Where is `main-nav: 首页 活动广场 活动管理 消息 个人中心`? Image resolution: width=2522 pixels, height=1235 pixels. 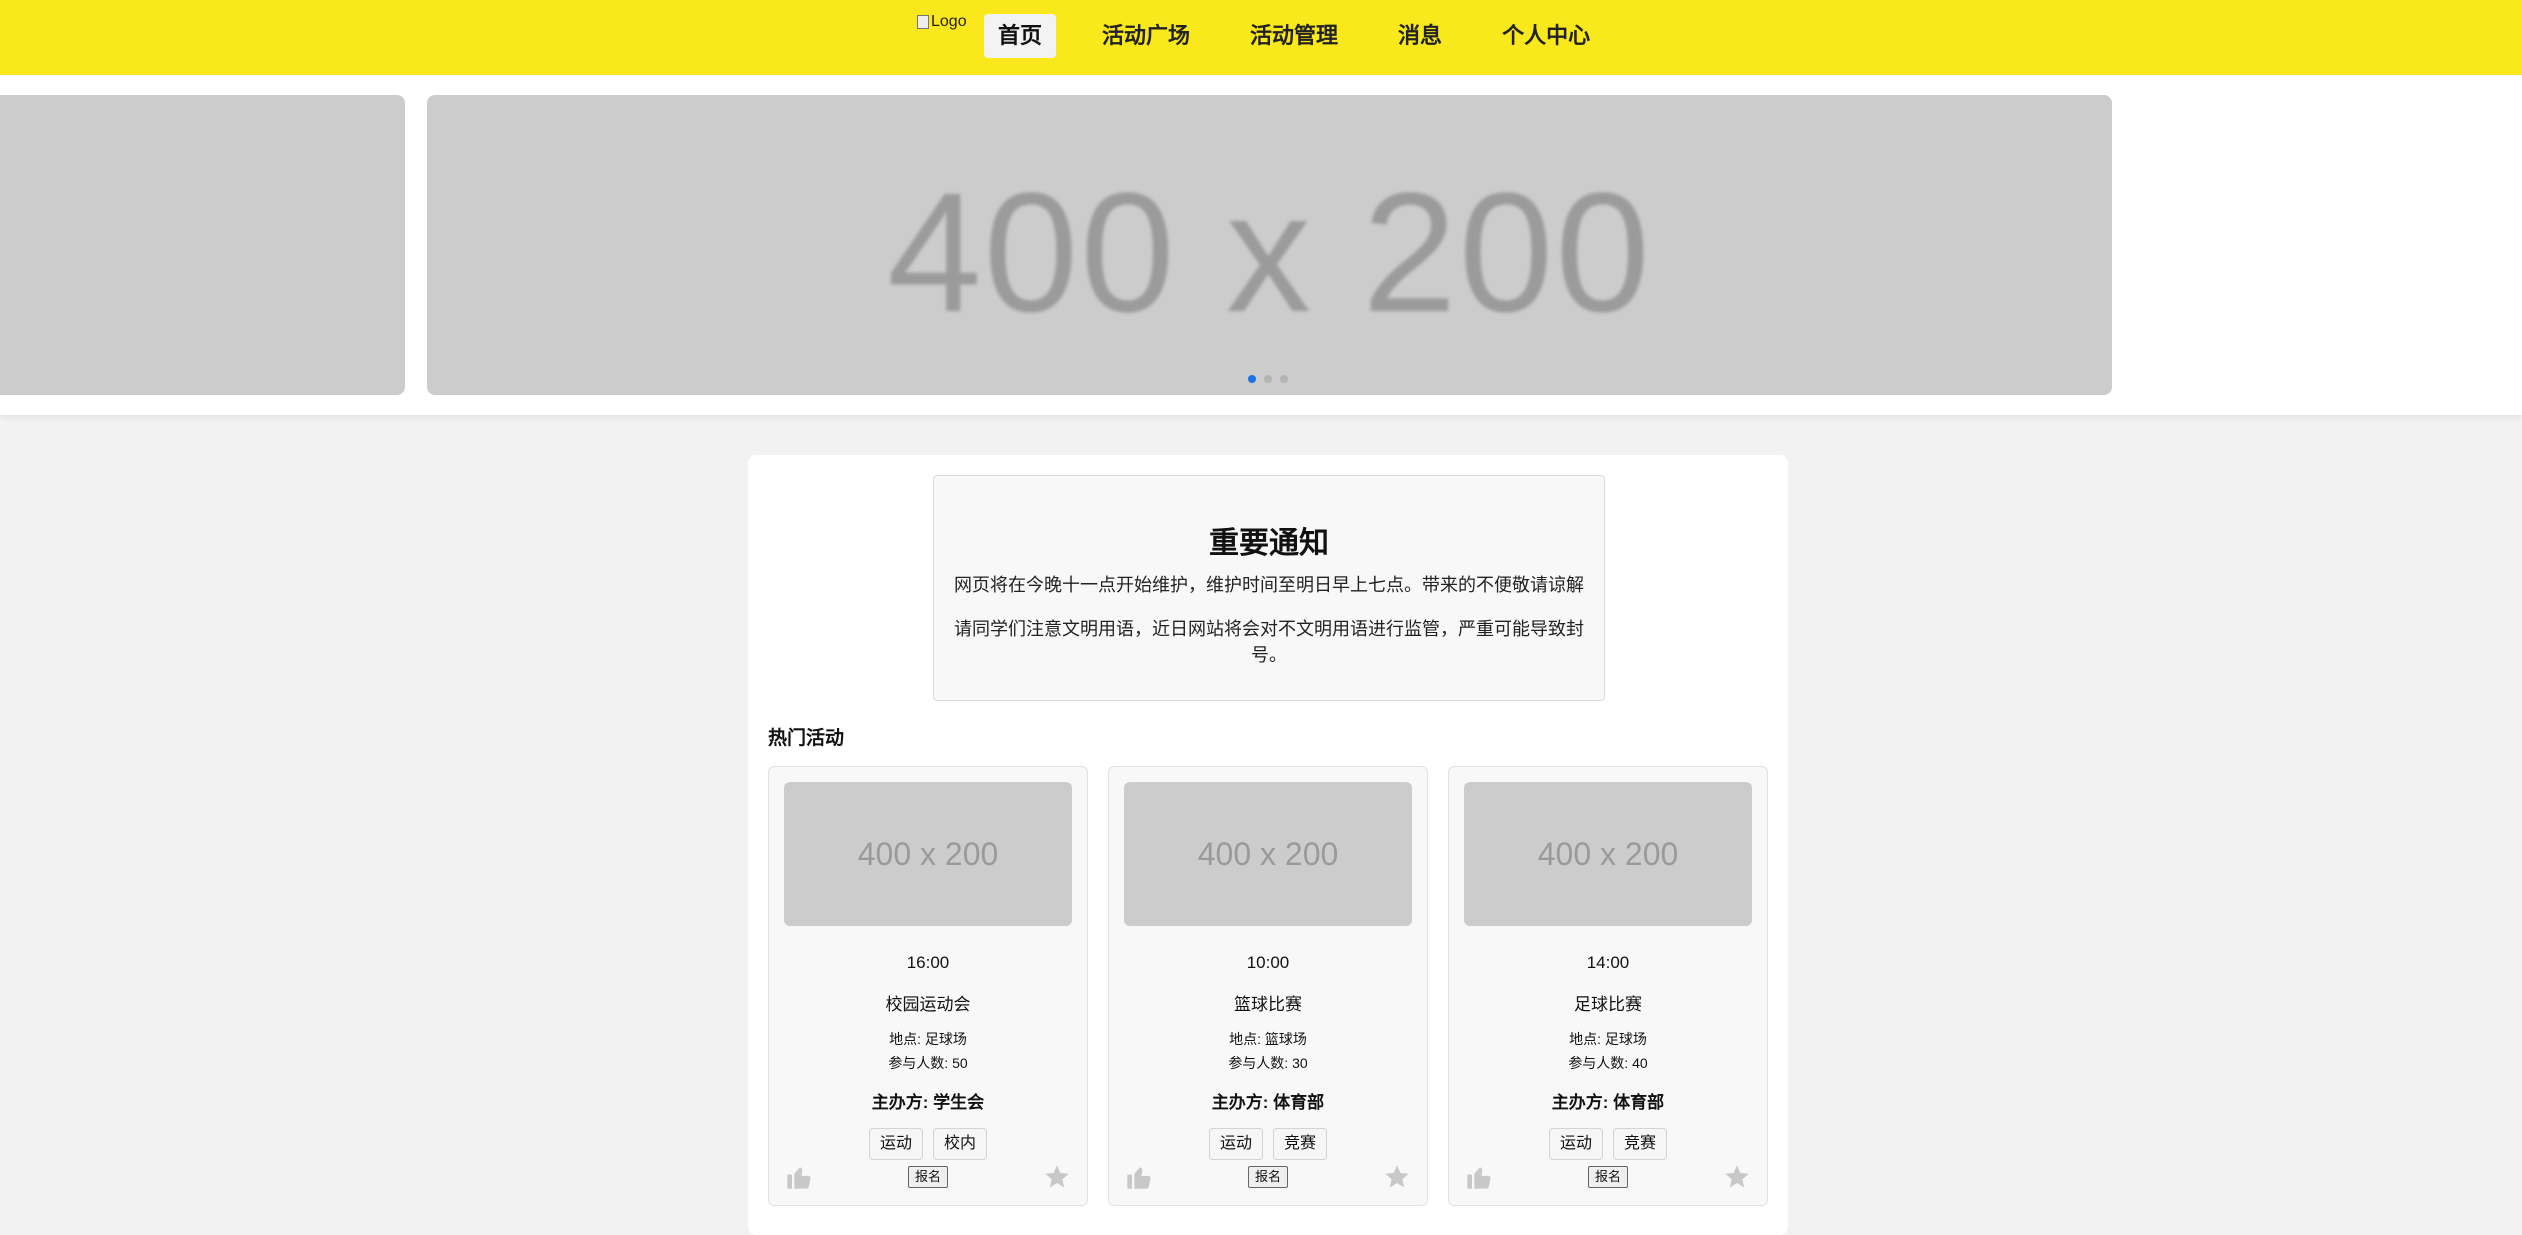 main-nav: 首页 活动广场 活动管理 消息 个人中心 is located at coordinates (1310, 36).